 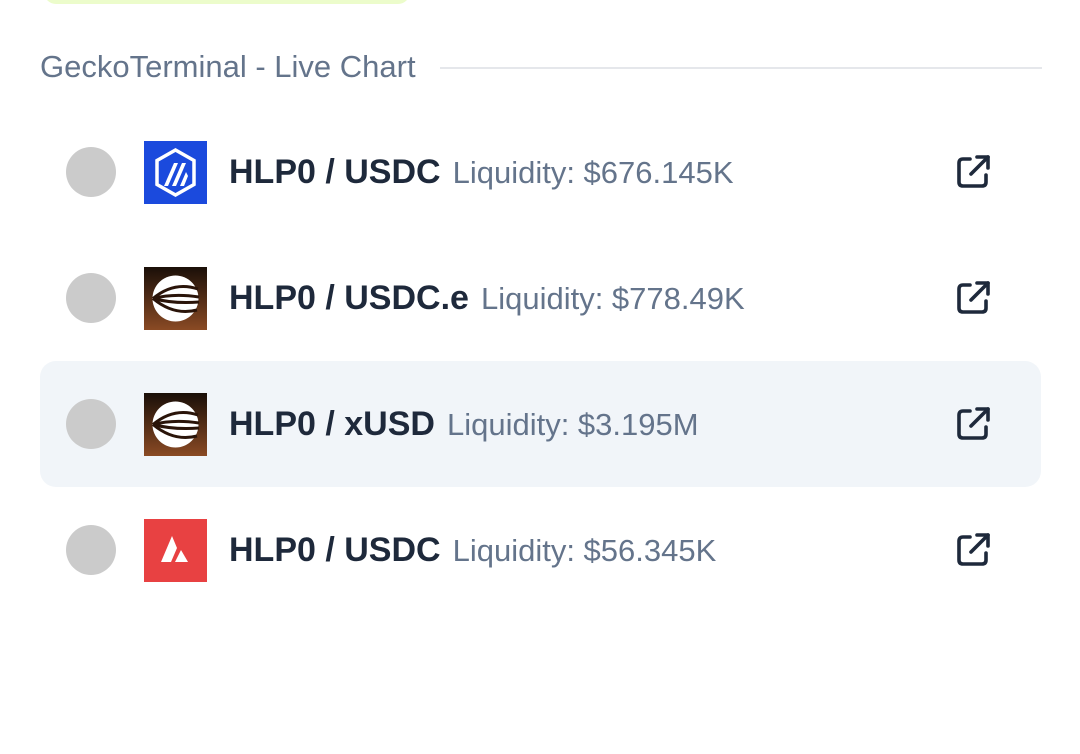 I want to click on pool-text: HLP0 / USDC.e Liquidity: $778.49K, so click(x=487, y=298).